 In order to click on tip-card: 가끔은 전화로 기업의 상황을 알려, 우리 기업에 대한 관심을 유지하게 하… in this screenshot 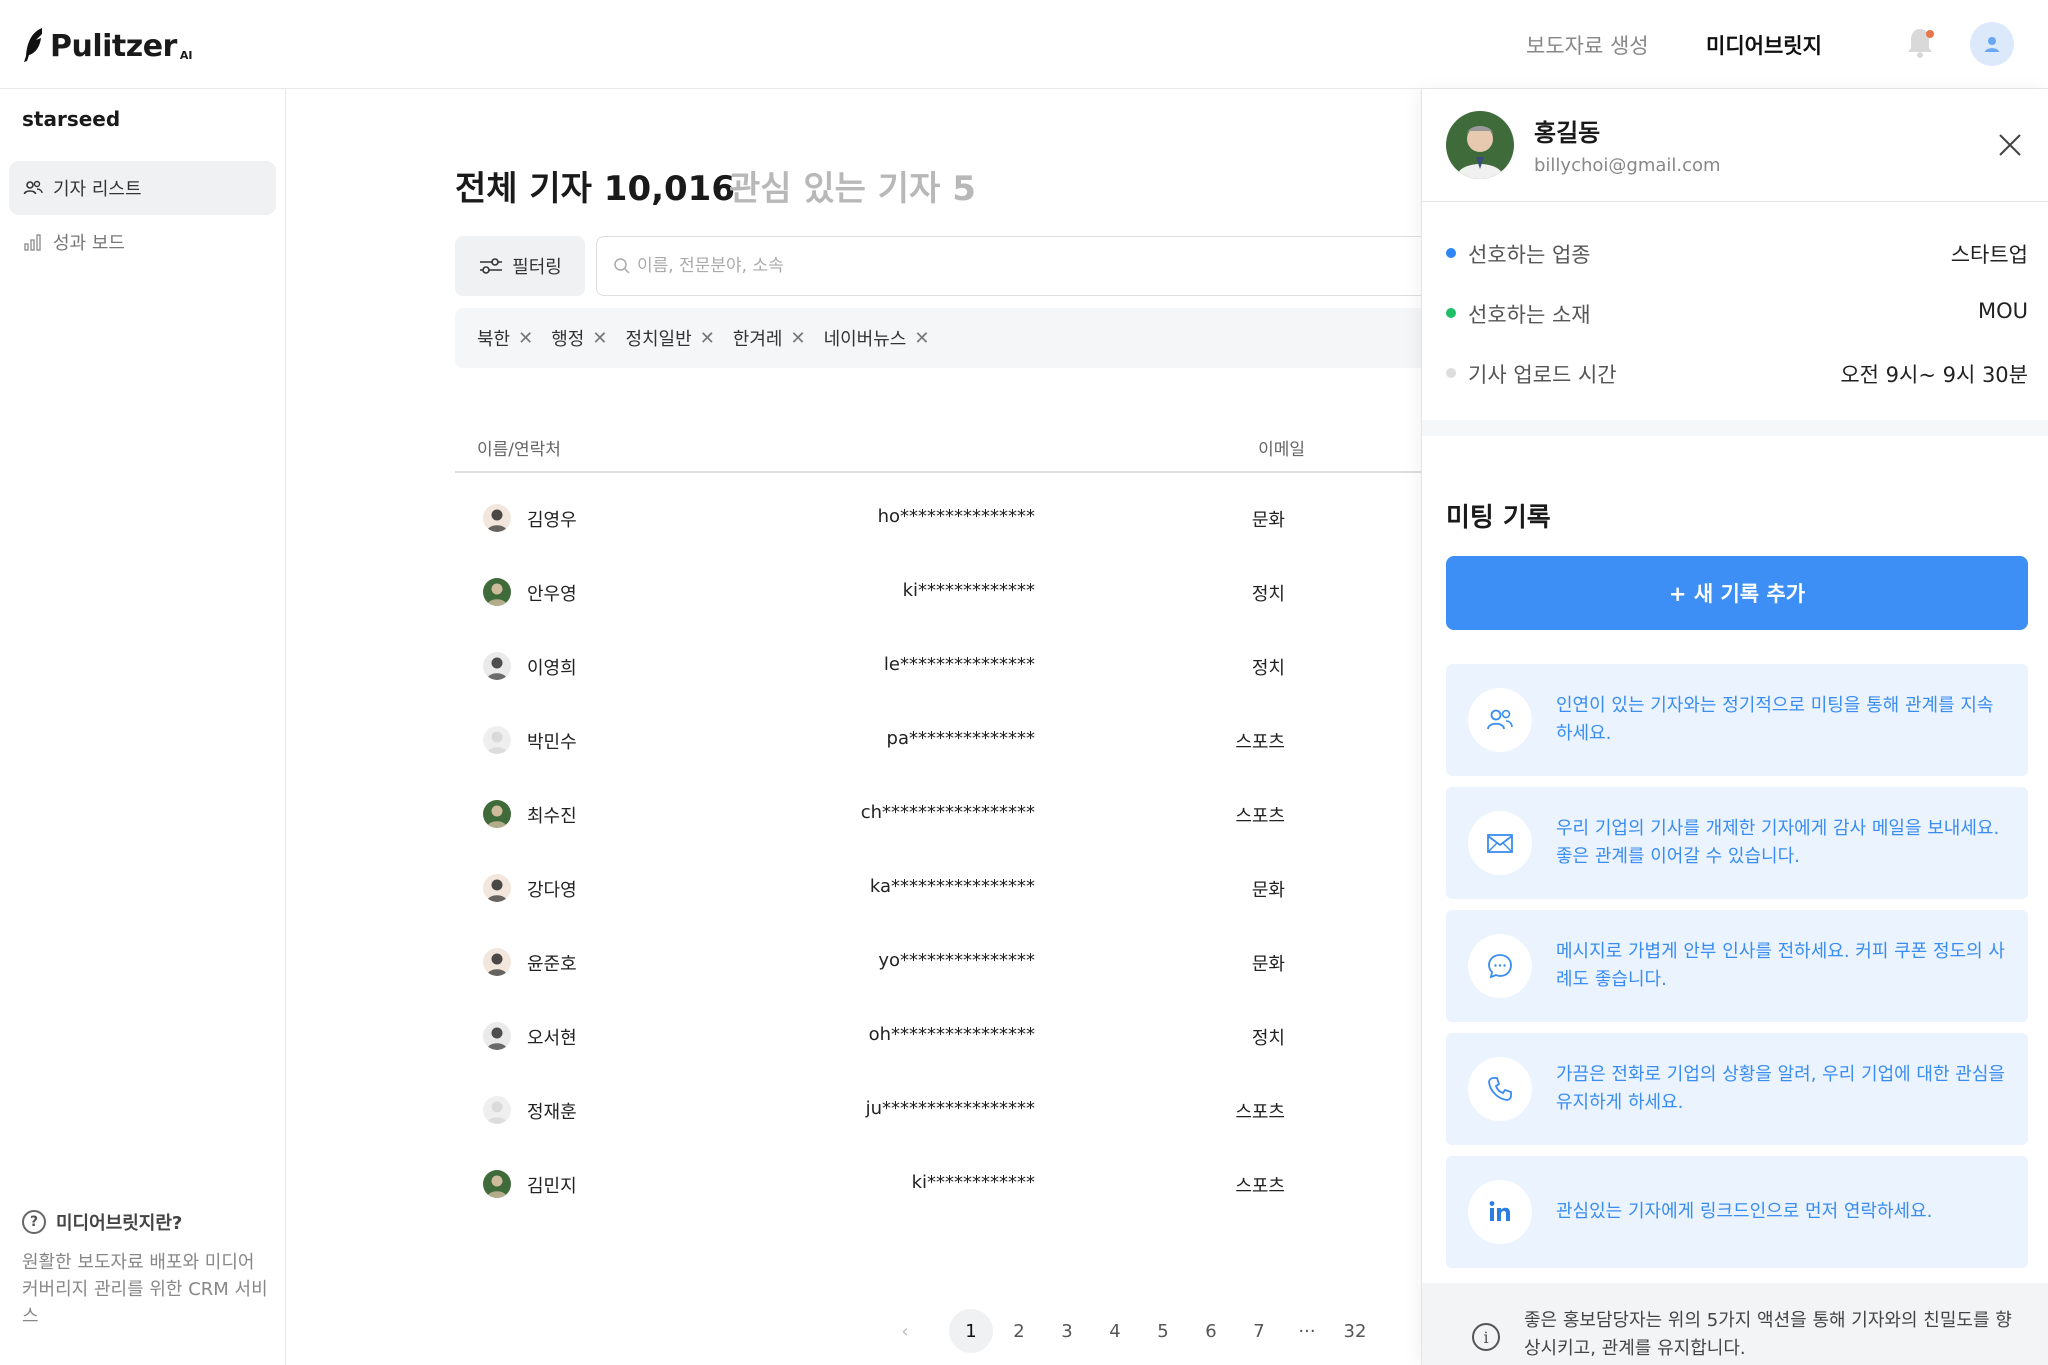, I will do `click(1737, 1089)`.